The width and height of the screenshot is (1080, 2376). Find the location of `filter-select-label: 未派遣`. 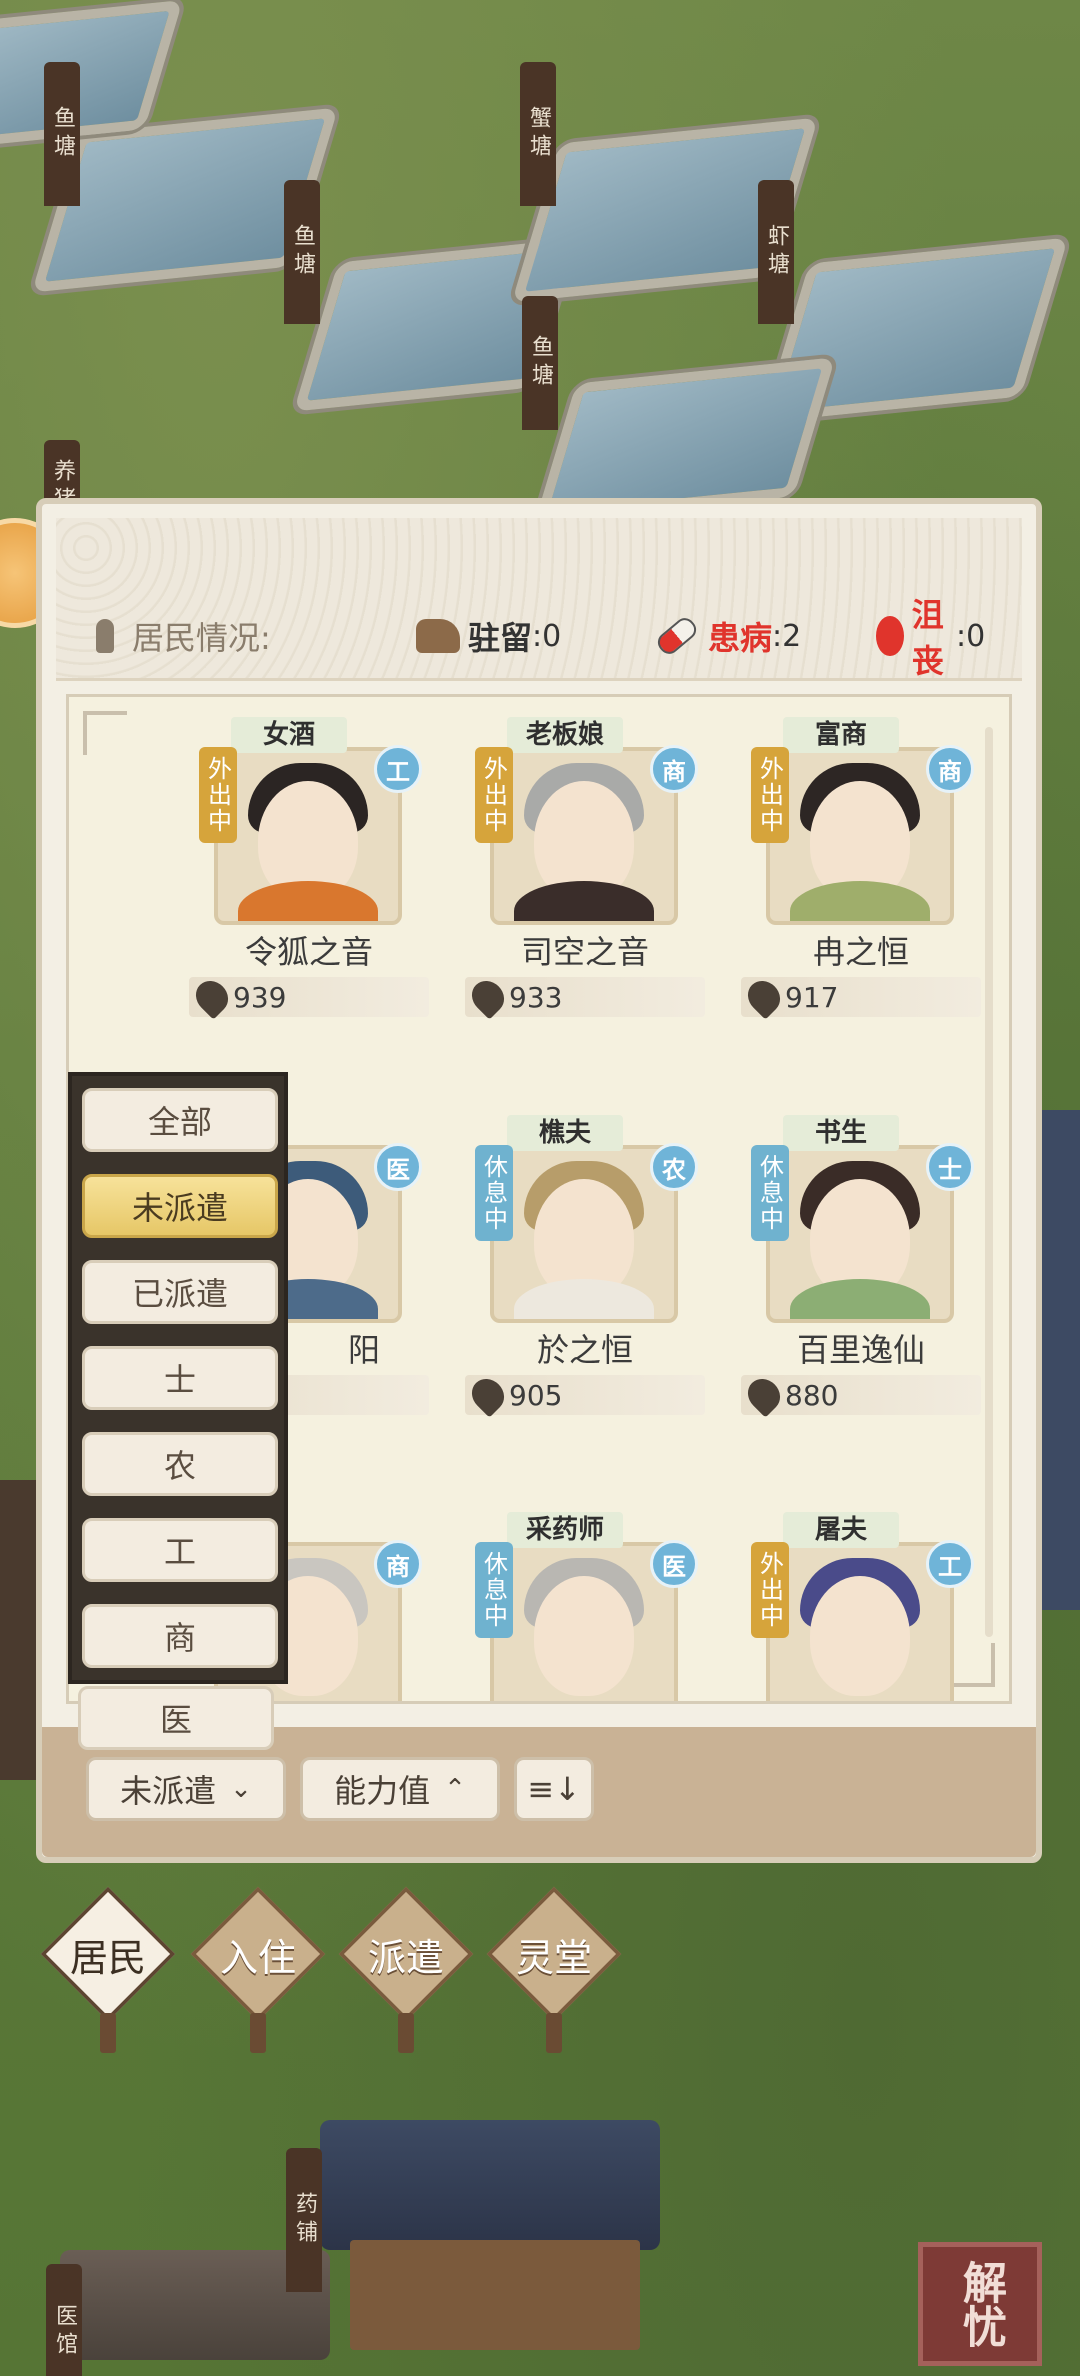

filter-select-label: 未派遣 is located at coordinates (168, 1791).